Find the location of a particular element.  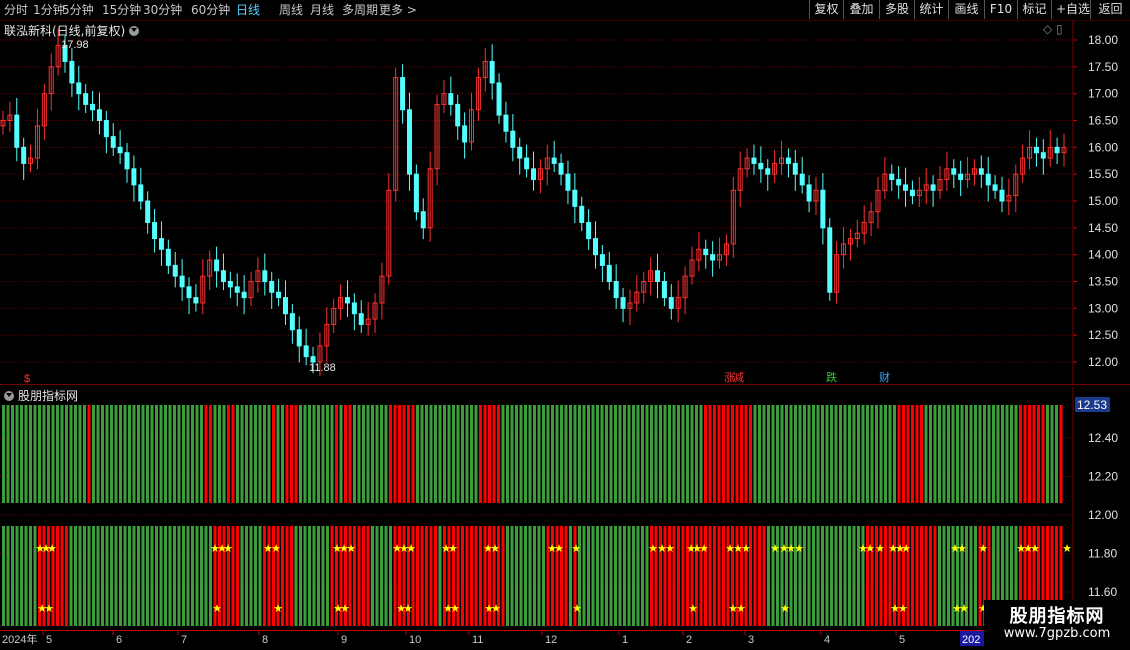

dropdown-icon is located at coordinates (134, 31).